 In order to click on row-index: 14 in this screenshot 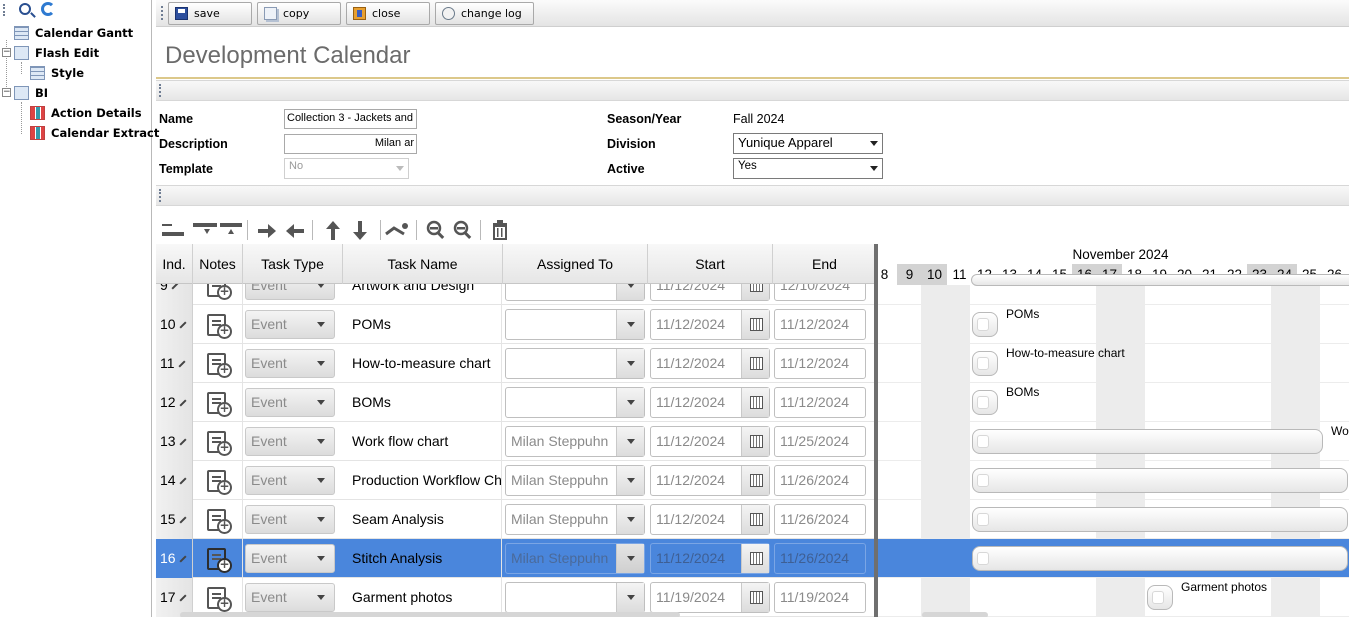, I will do `click(174, 480)`.